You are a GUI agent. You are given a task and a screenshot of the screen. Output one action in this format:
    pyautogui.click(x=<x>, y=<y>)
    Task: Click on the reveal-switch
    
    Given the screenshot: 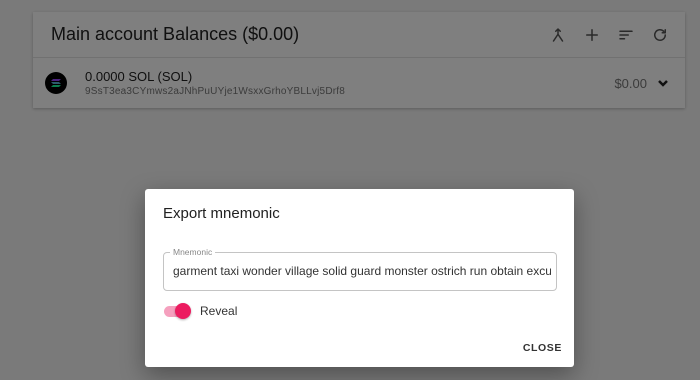 What is the action you would take?
    pyautogui.click(x=177, y=311)
    